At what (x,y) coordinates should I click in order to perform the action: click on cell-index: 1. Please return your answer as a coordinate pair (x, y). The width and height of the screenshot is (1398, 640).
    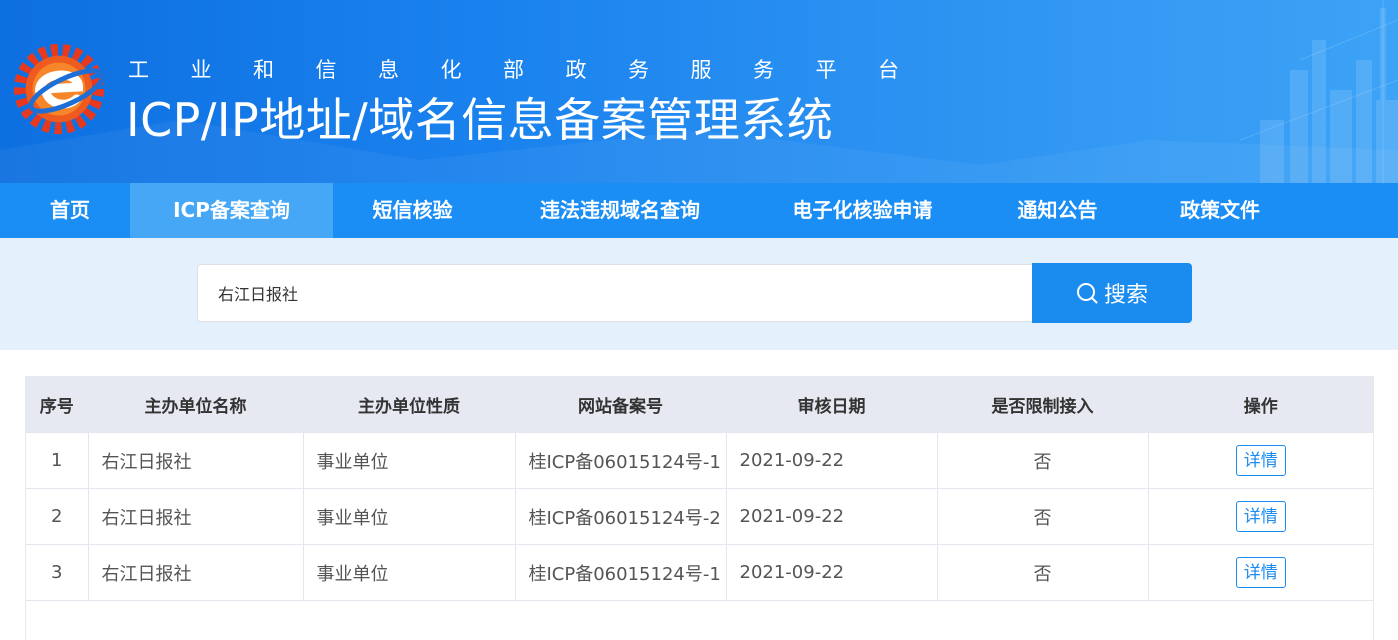
    Looking at the image, I should click on (57, 460).